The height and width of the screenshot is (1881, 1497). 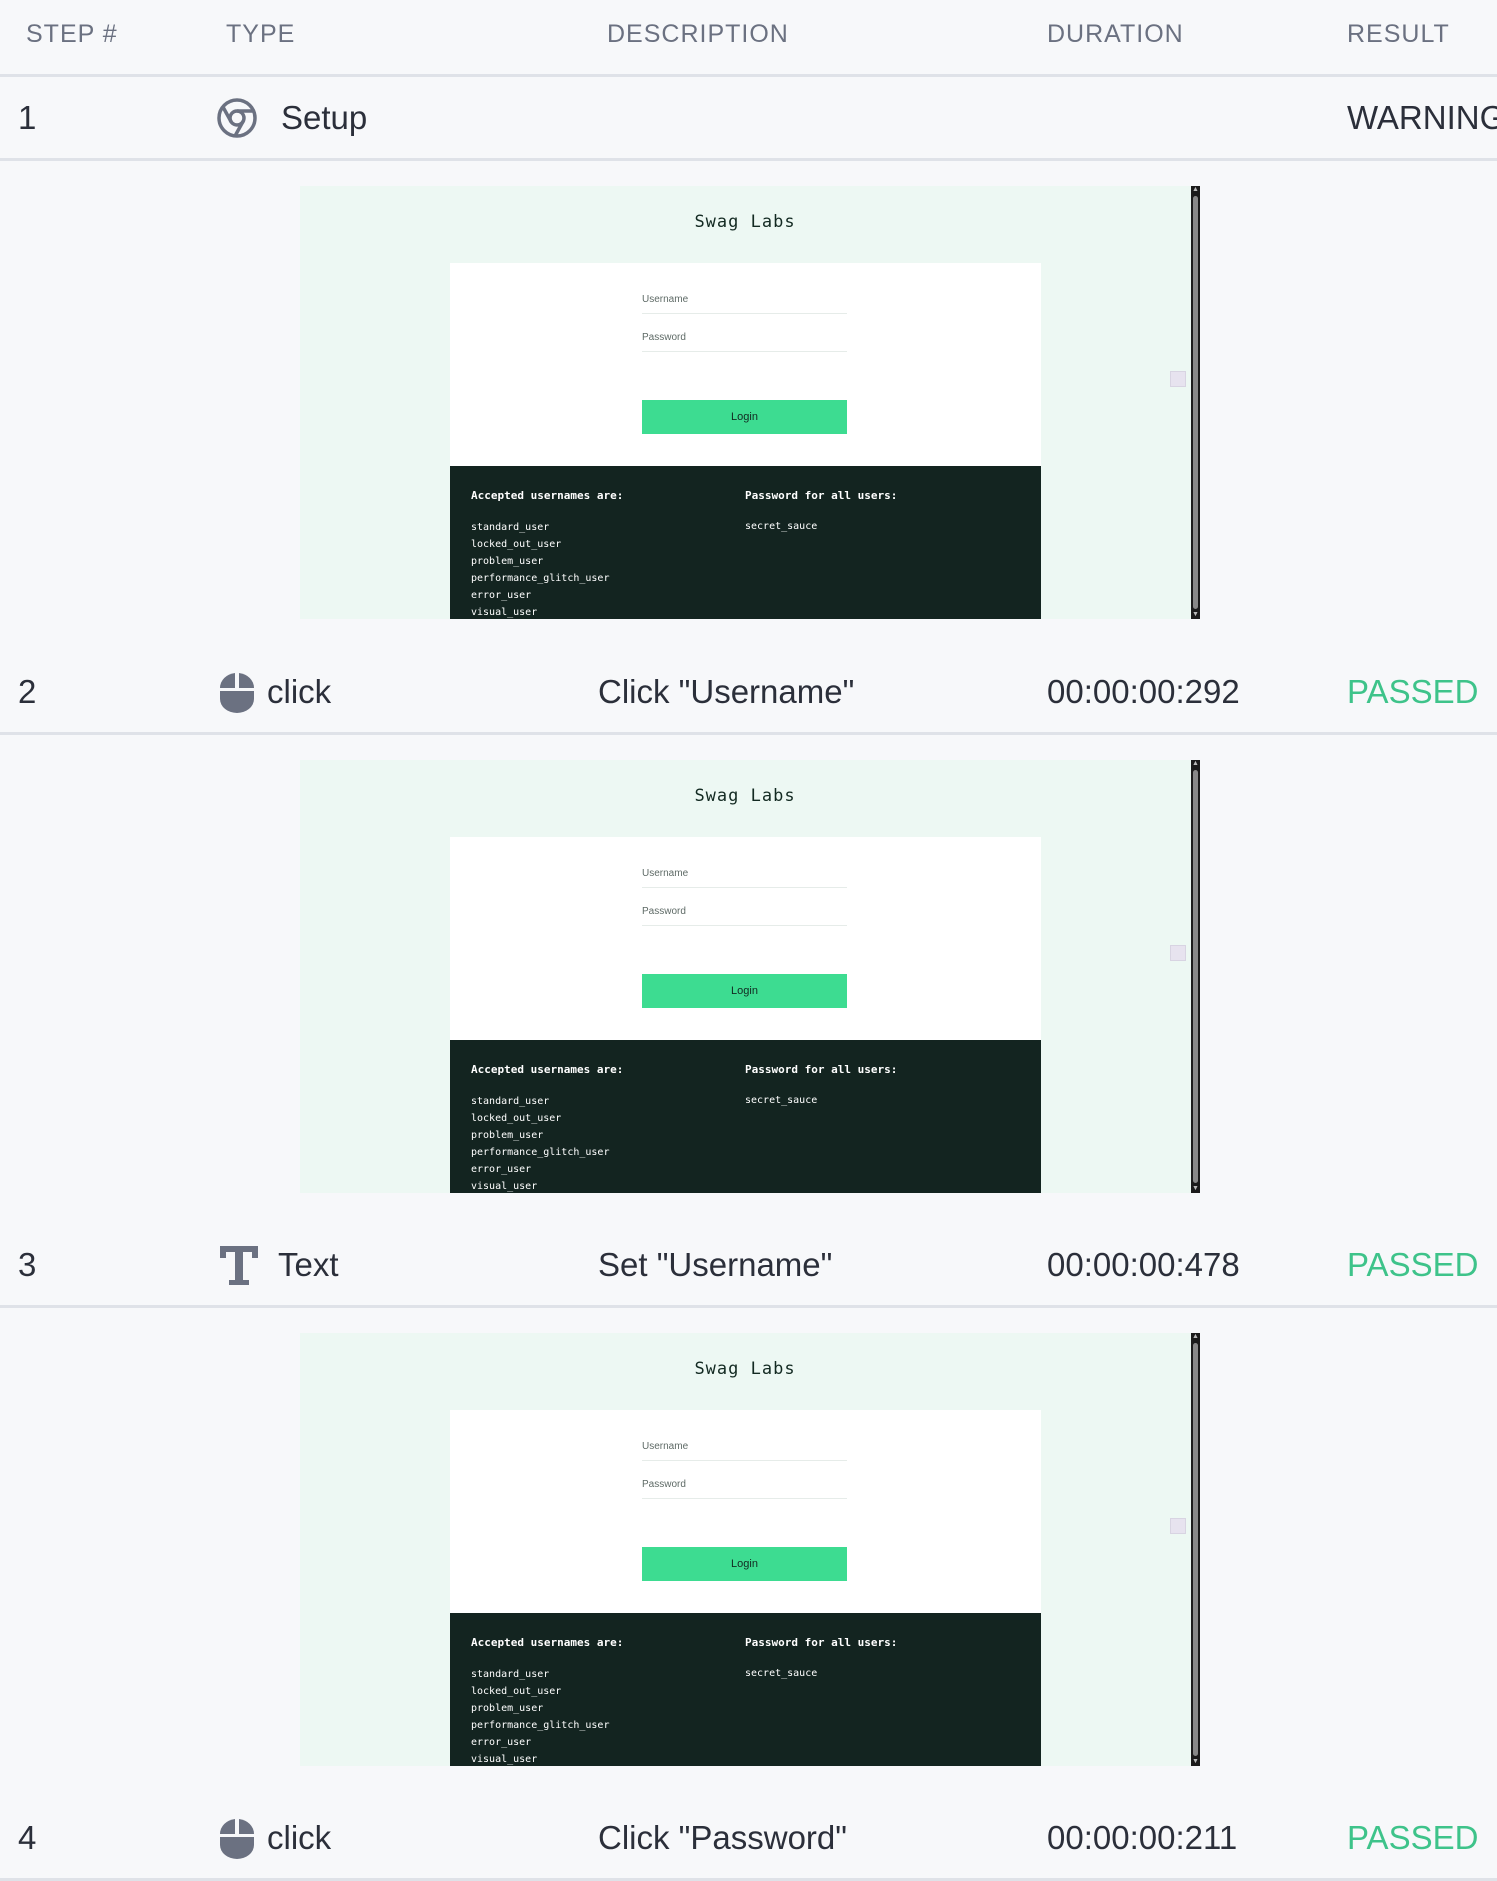 I want to click on step-type: Setup, so click(x=324, y=117).